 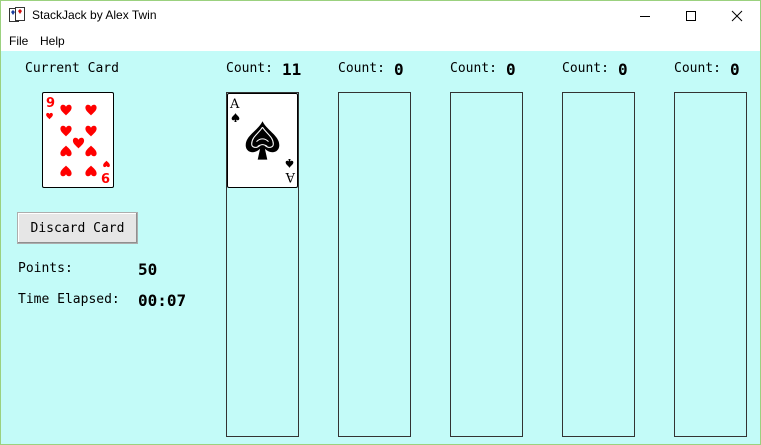 I want to click on stack-4-count-label: Count:, so click(x=585, y=68).